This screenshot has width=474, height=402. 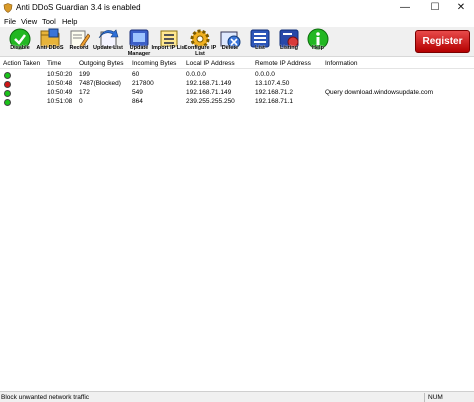 What do you see at coordinates (435, 397) in the screenshot?
I see `num-lock-indicator: NUM` at bounding box center [435, 397].